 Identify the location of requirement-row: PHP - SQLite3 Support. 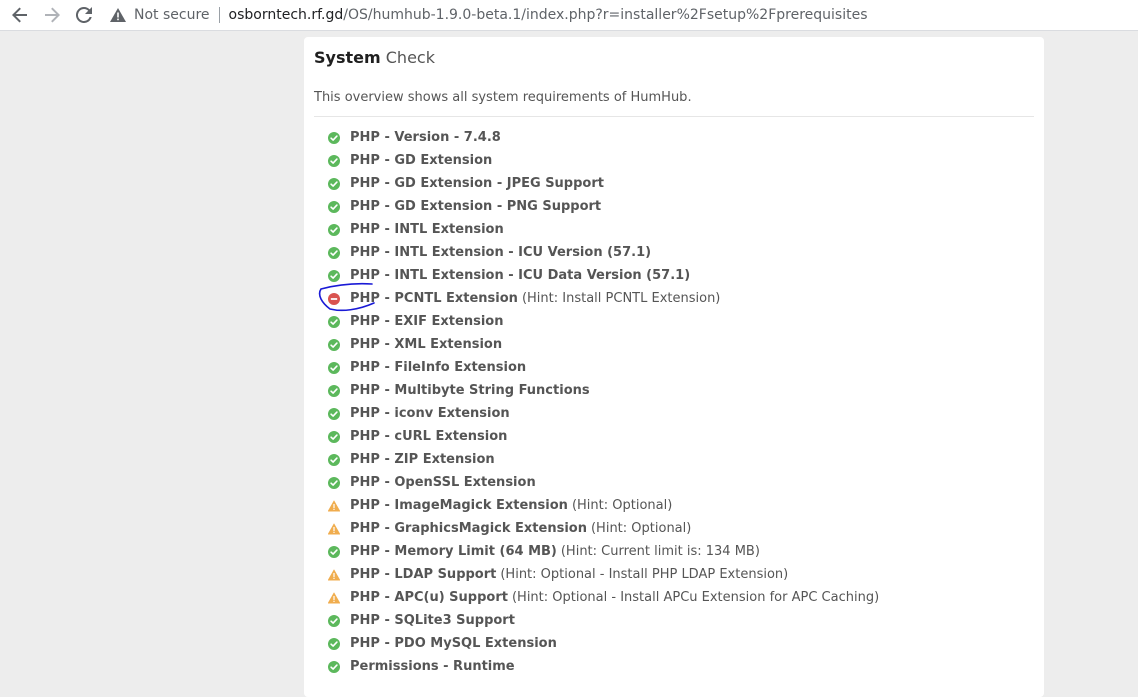
(603, 620).